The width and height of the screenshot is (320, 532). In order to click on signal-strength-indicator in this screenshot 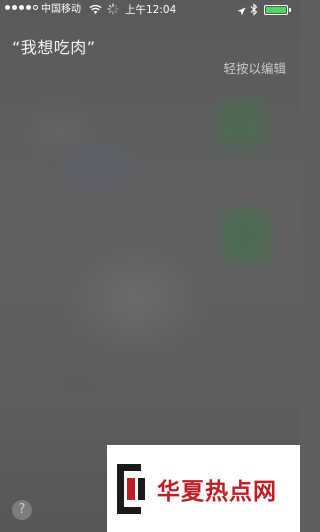, I will do `click(21, 7)`.